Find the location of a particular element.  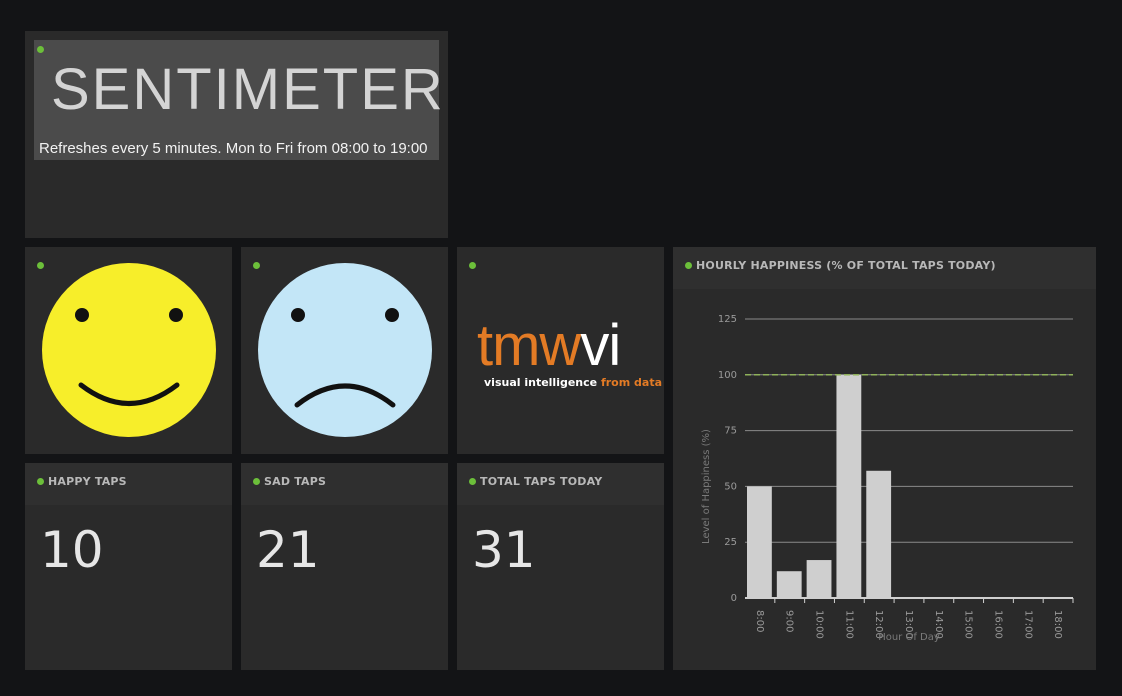

logo-vi: vi is located at coordinates (600, 345).